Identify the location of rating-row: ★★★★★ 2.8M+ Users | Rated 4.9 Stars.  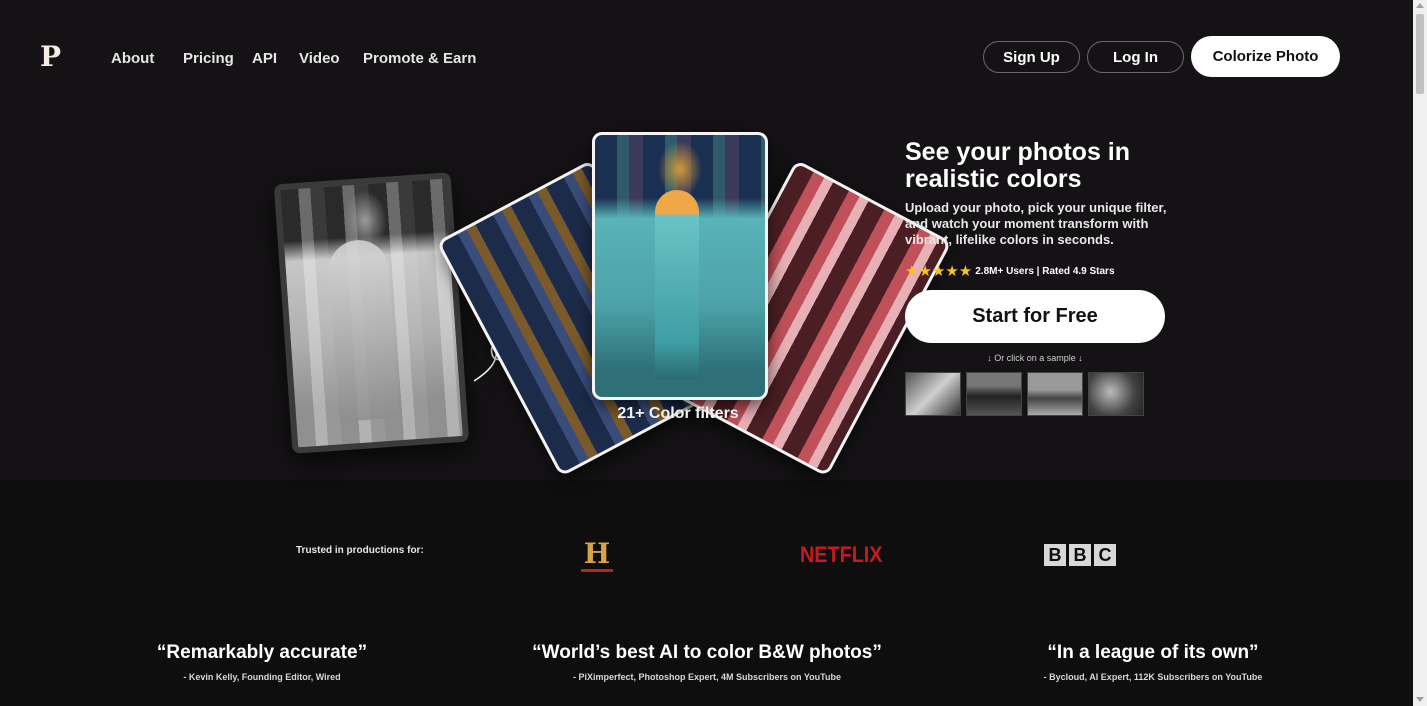
(1010, 271).